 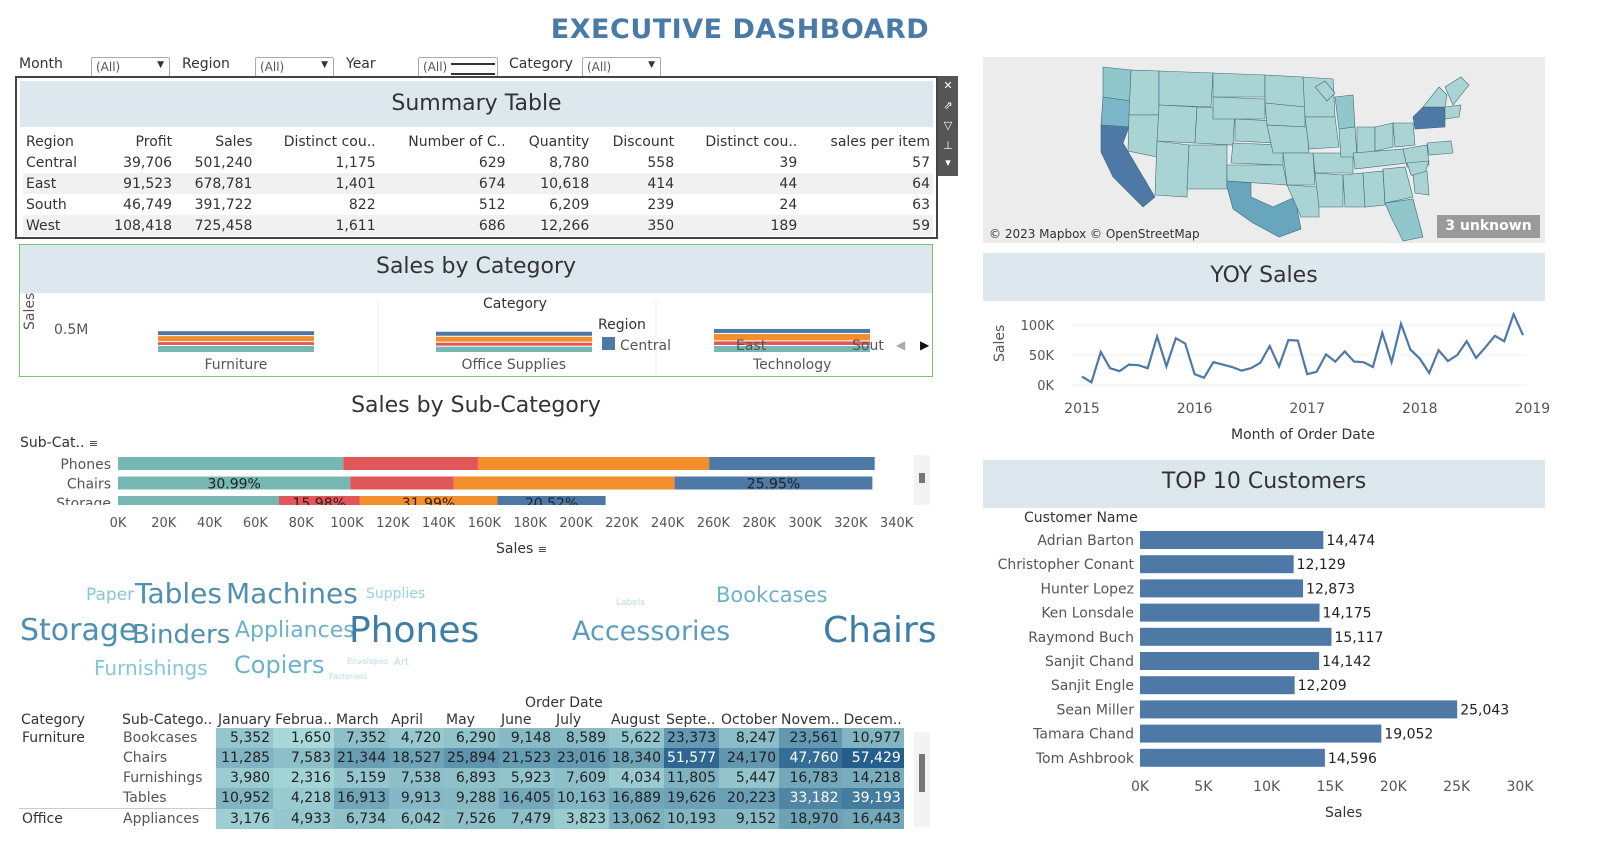 I want to click on heatmap-cell: 23,373, so click(x=691, y=738).